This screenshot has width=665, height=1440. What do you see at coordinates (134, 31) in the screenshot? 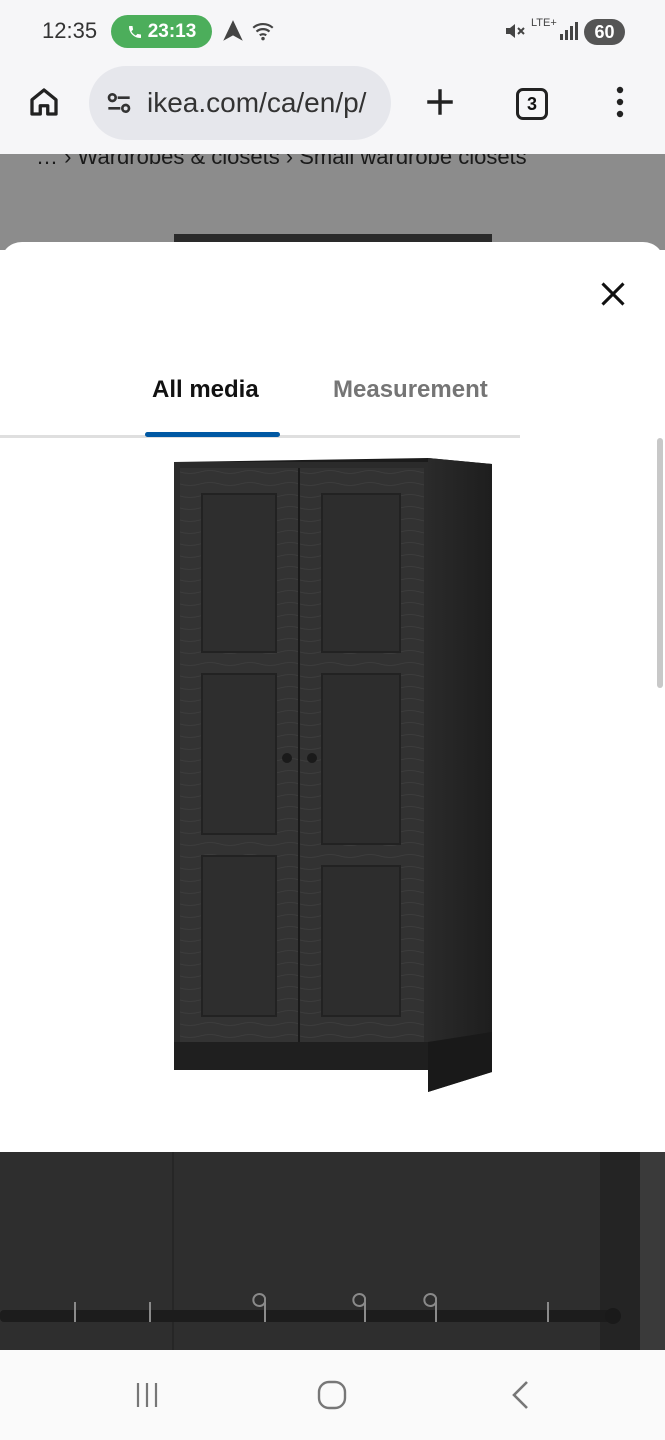
I see `phone-icon` at bounding box center [134, 31].